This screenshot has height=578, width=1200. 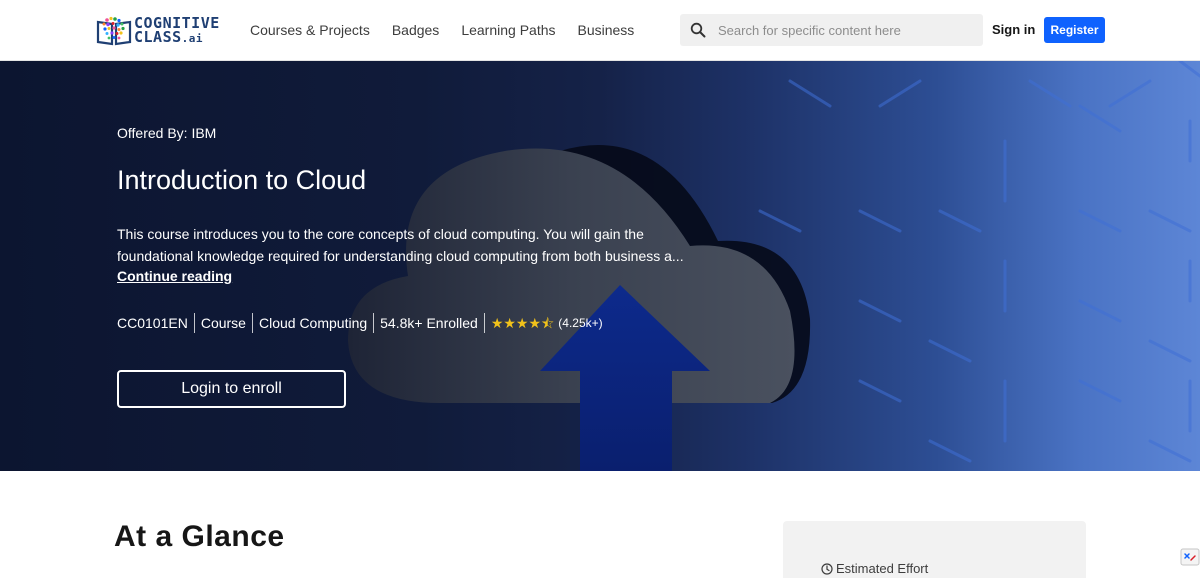 I want to click on enrolled-count: 54.8k+ Enrolled, so click(x=428, y=323).